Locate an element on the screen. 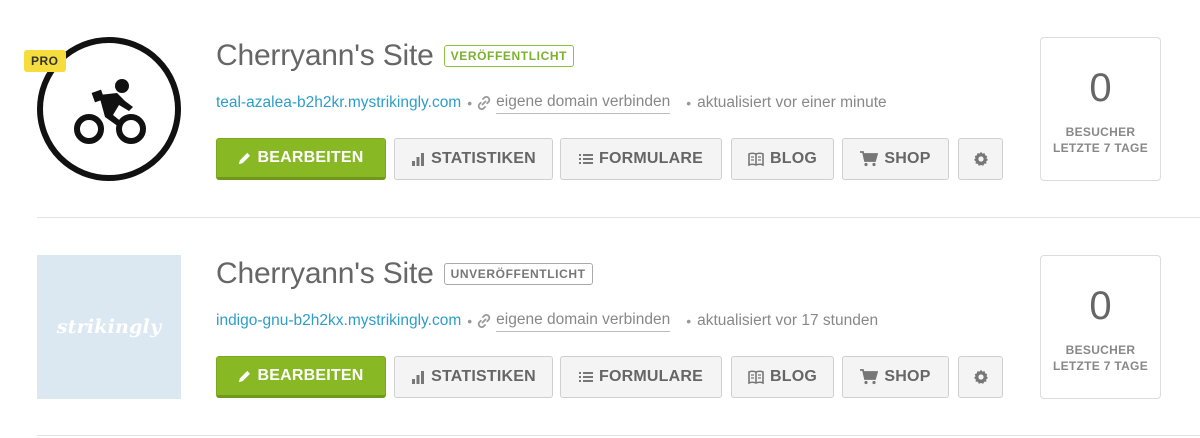  site-url-link: teal-azalea-b2h2kr.mystrikingly.com is located at coordinates (338, 103).